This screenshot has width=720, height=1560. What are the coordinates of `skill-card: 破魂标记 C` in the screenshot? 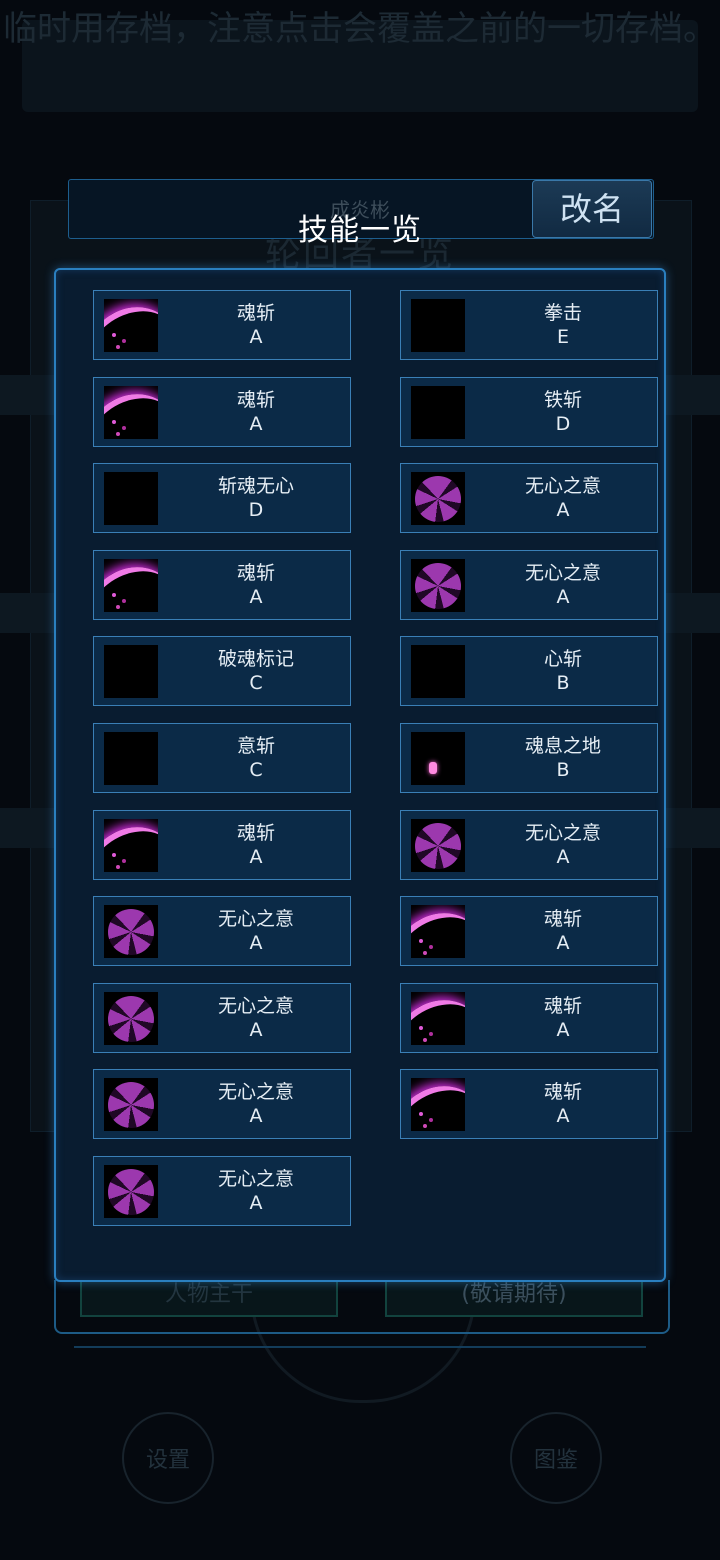 It's located at (222, 671).